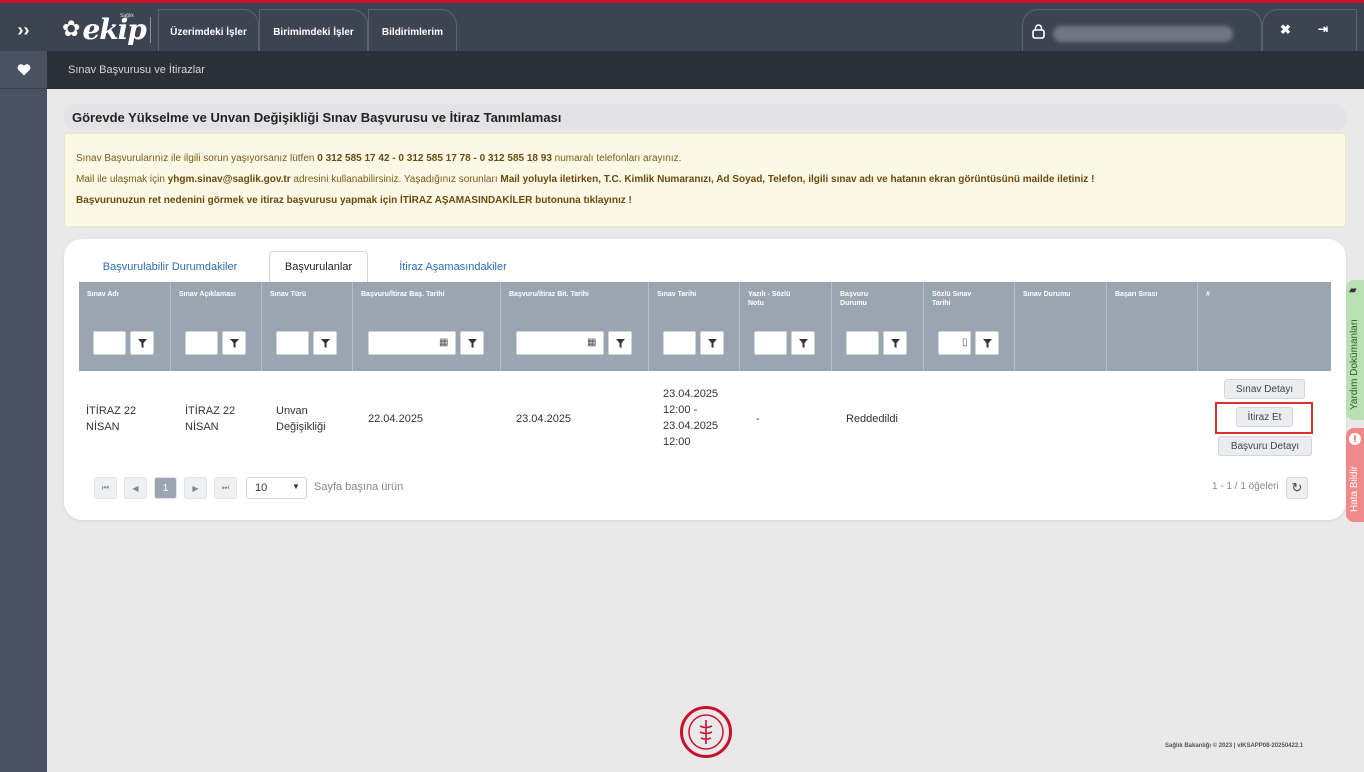 This screenshot has height=772, width=1364. I want to click on cell-durum: Reddedildi, so click(872, 419).